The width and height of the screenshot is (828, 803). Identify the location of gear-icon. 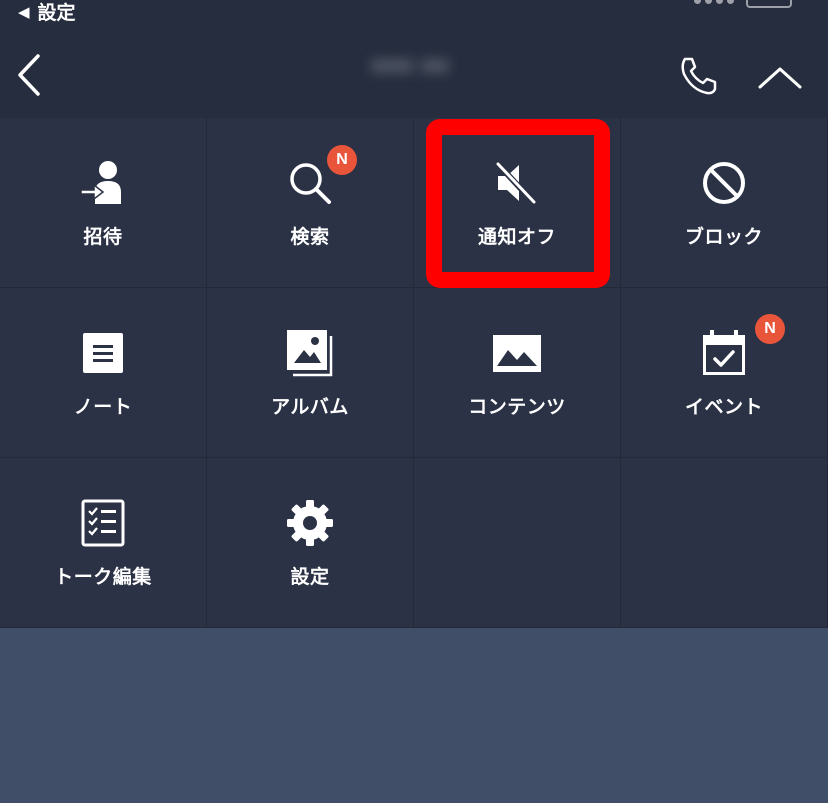
(310, 523).